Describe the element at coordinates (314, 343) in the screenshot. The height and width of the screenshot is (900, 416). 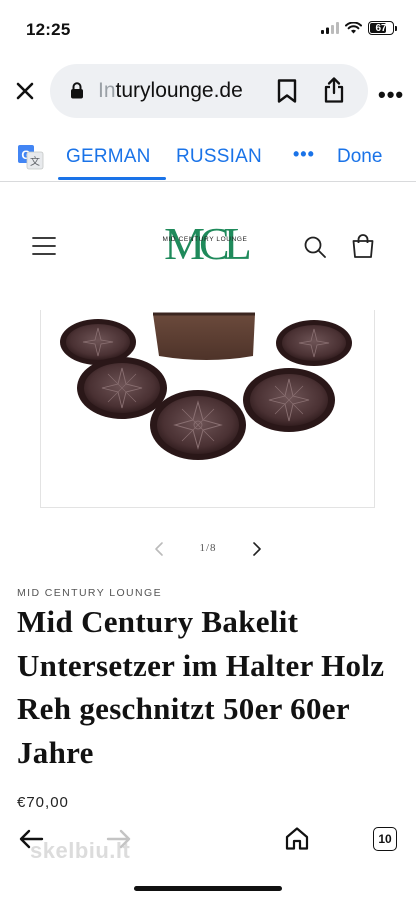
I see `coaster-top-right` at that location.